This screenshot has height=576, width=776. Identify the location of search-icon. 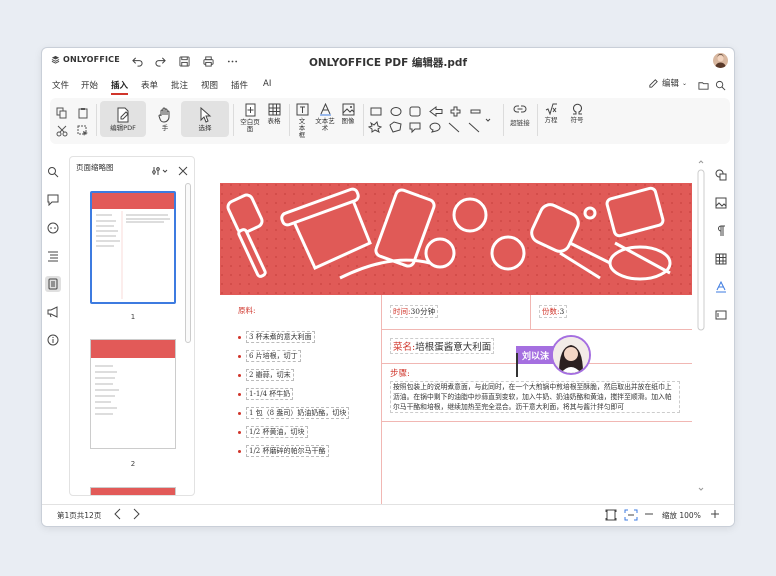
(720, 85).